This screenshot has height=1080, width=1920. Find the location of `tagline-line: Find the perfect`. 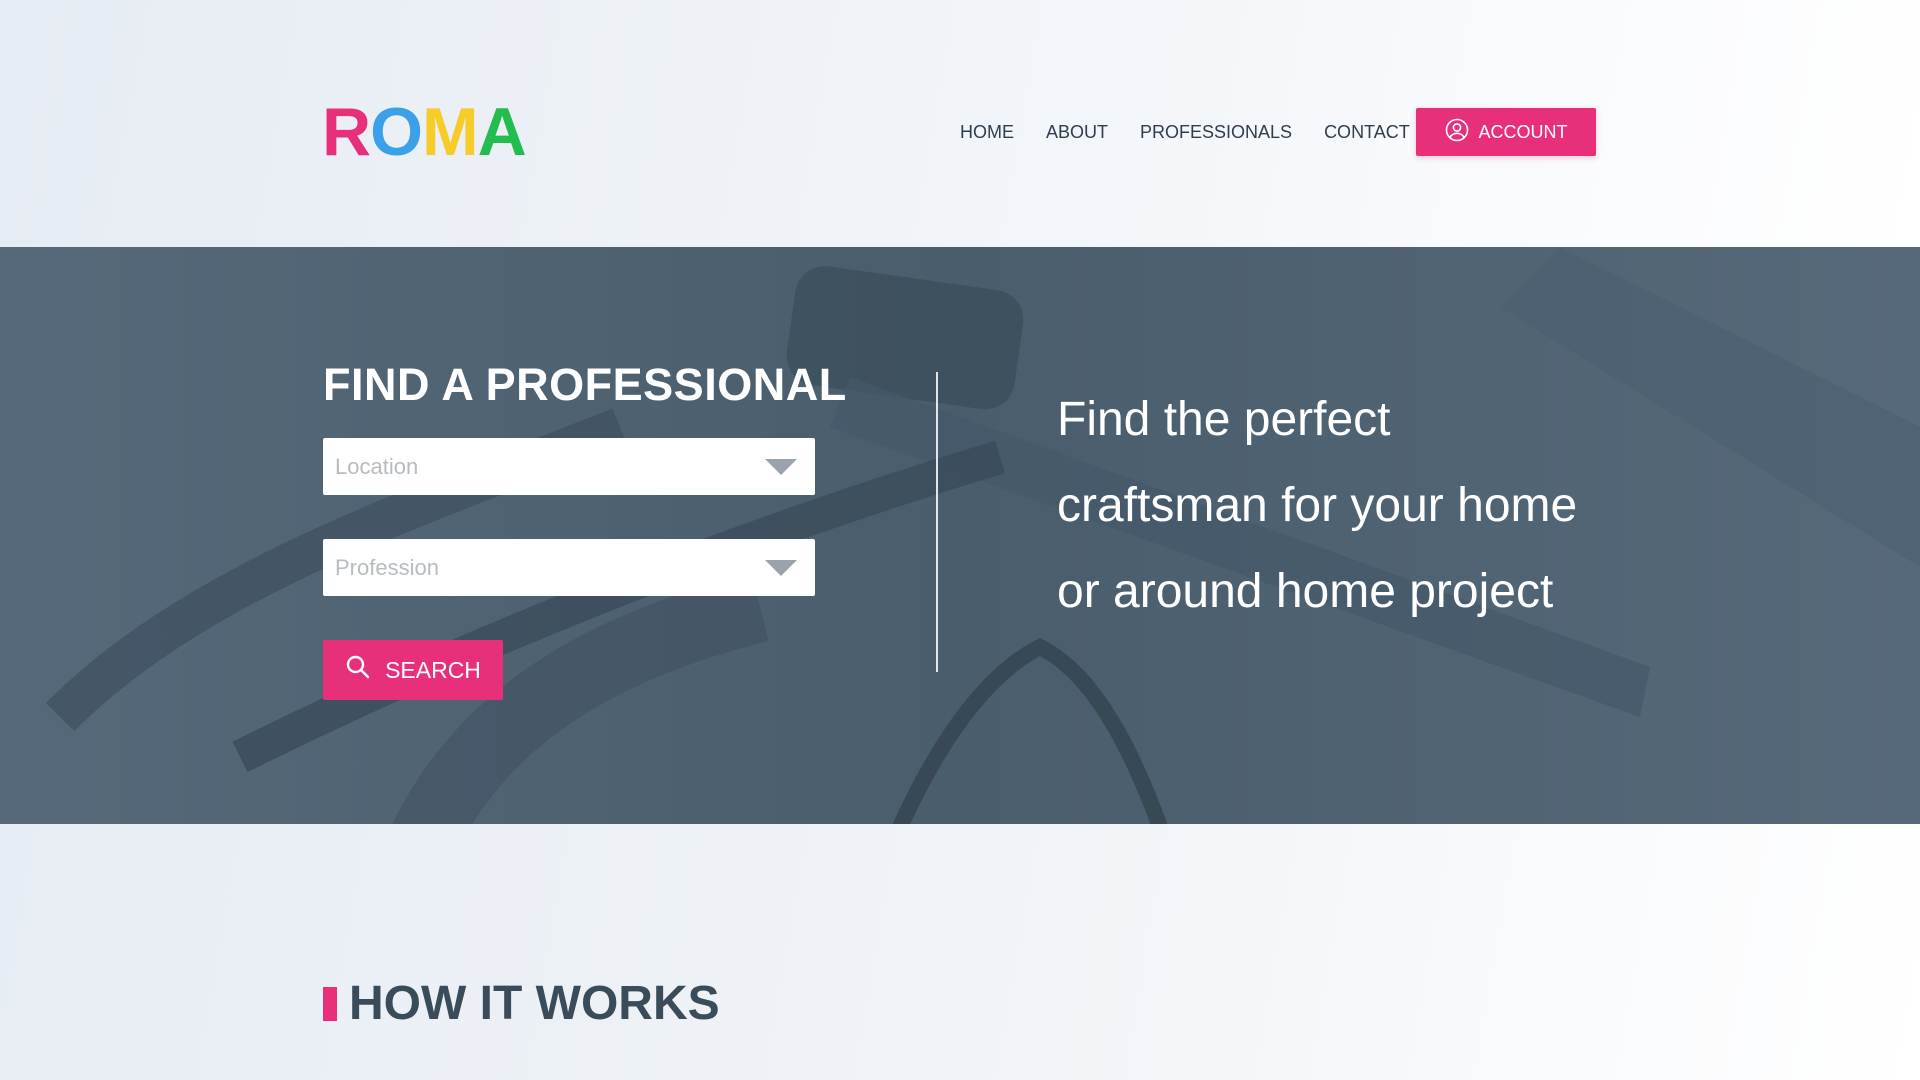

tagline-line: Find the perfect is located at coordinates (1224, 419).